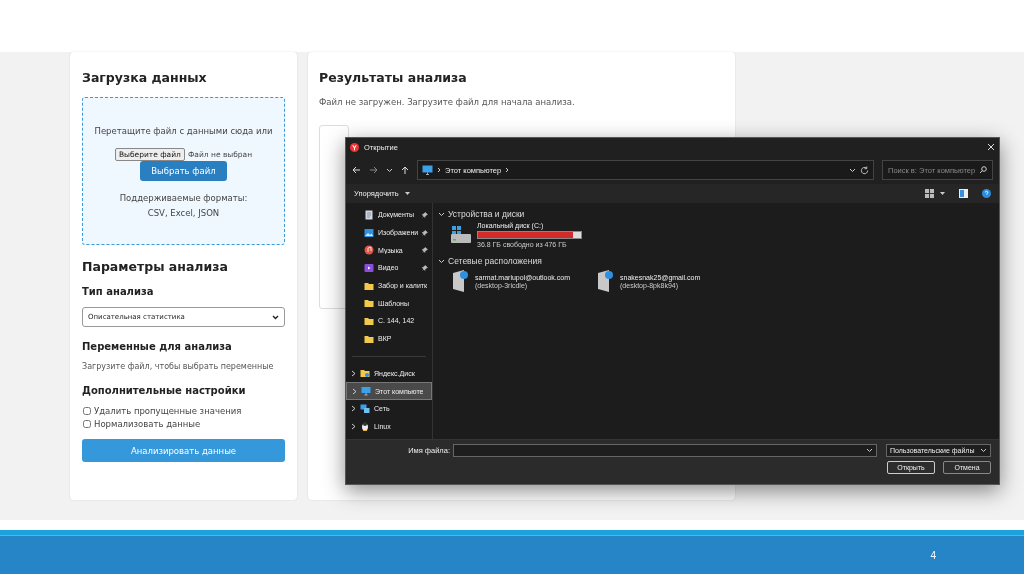  Describe the element at coordinates (168, 411) in the screenshot. I see `checkbox-label: Удалить пропущенные значения` at that location.